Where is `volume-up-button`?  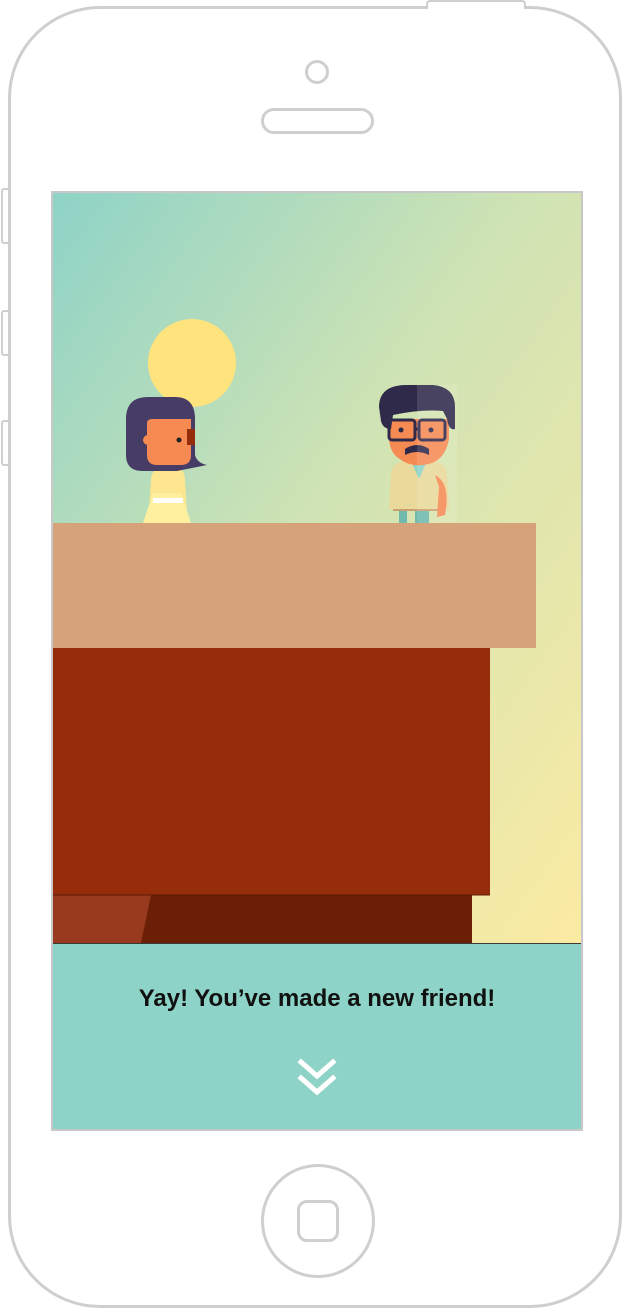 volume-up-button is located at coordinates (4, 333).